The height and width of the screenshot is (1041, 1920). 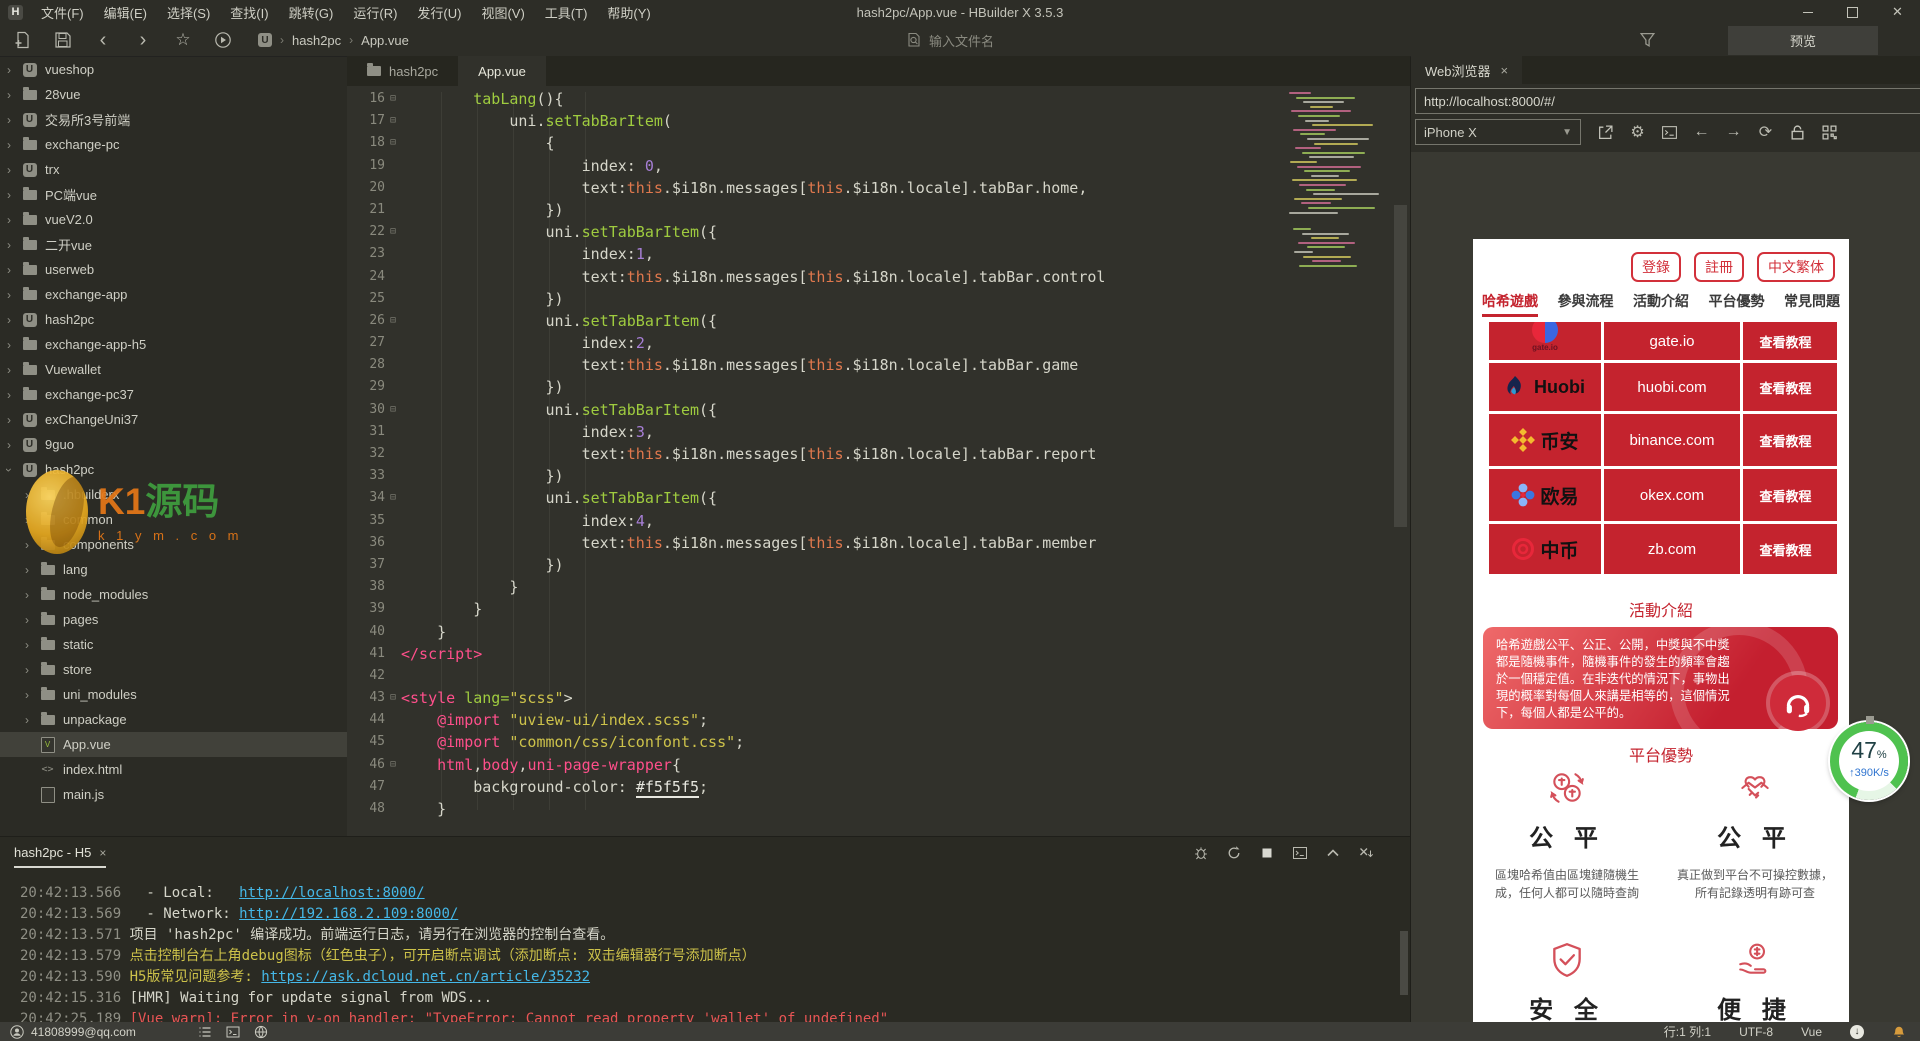 I want to click on cursor-position: 行:1 列:1, so click(x=1687, y=1031).